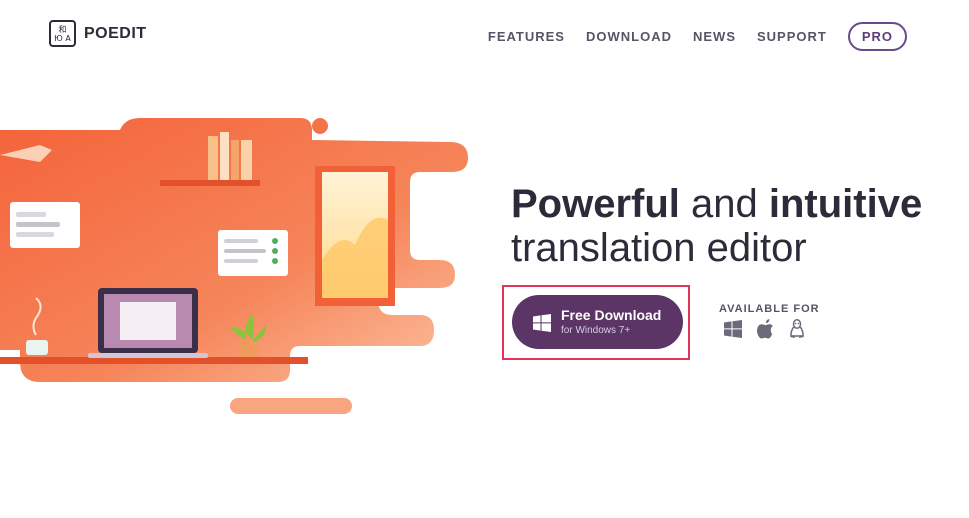 This screenshot has width=969, height=518. What do you see at coordinates (769, 309) in the screenshot?
I see `available-for-label: AVAILABLE FOR` at bounding box center [769, 309].